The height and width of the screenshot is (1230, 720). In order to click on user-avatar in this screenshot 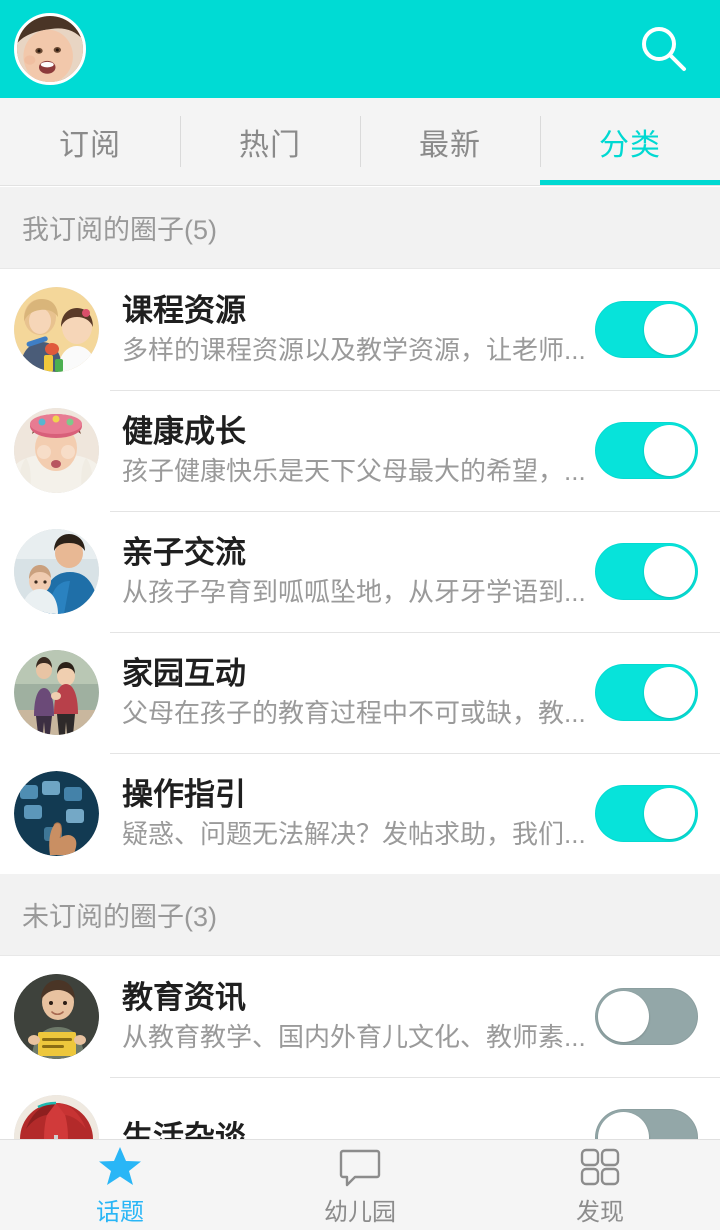, I will do `click(50, 49)`.